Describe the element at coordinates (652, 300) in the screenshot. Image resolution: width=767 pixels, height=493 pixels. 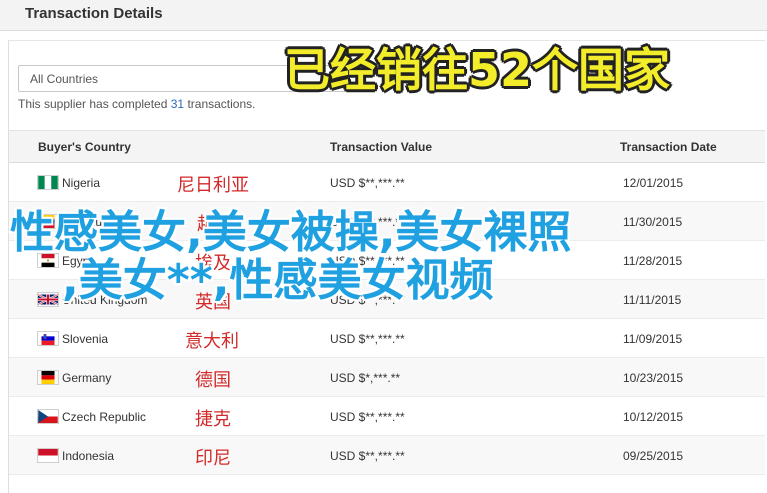
I see `row-date: 11/11/2015` at that location.